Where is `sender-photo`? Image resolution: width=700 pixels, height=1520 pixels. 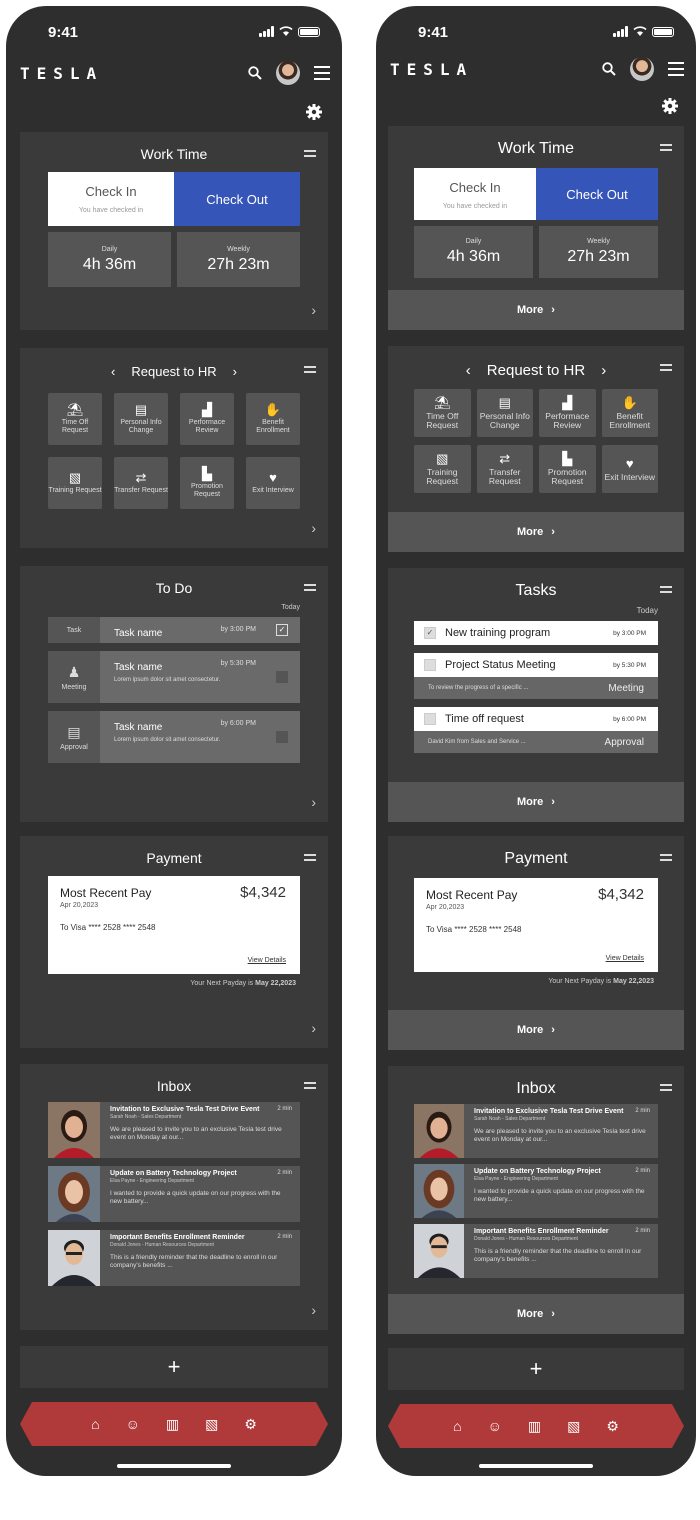
sender-photo is located at coordinates (439, 1191).